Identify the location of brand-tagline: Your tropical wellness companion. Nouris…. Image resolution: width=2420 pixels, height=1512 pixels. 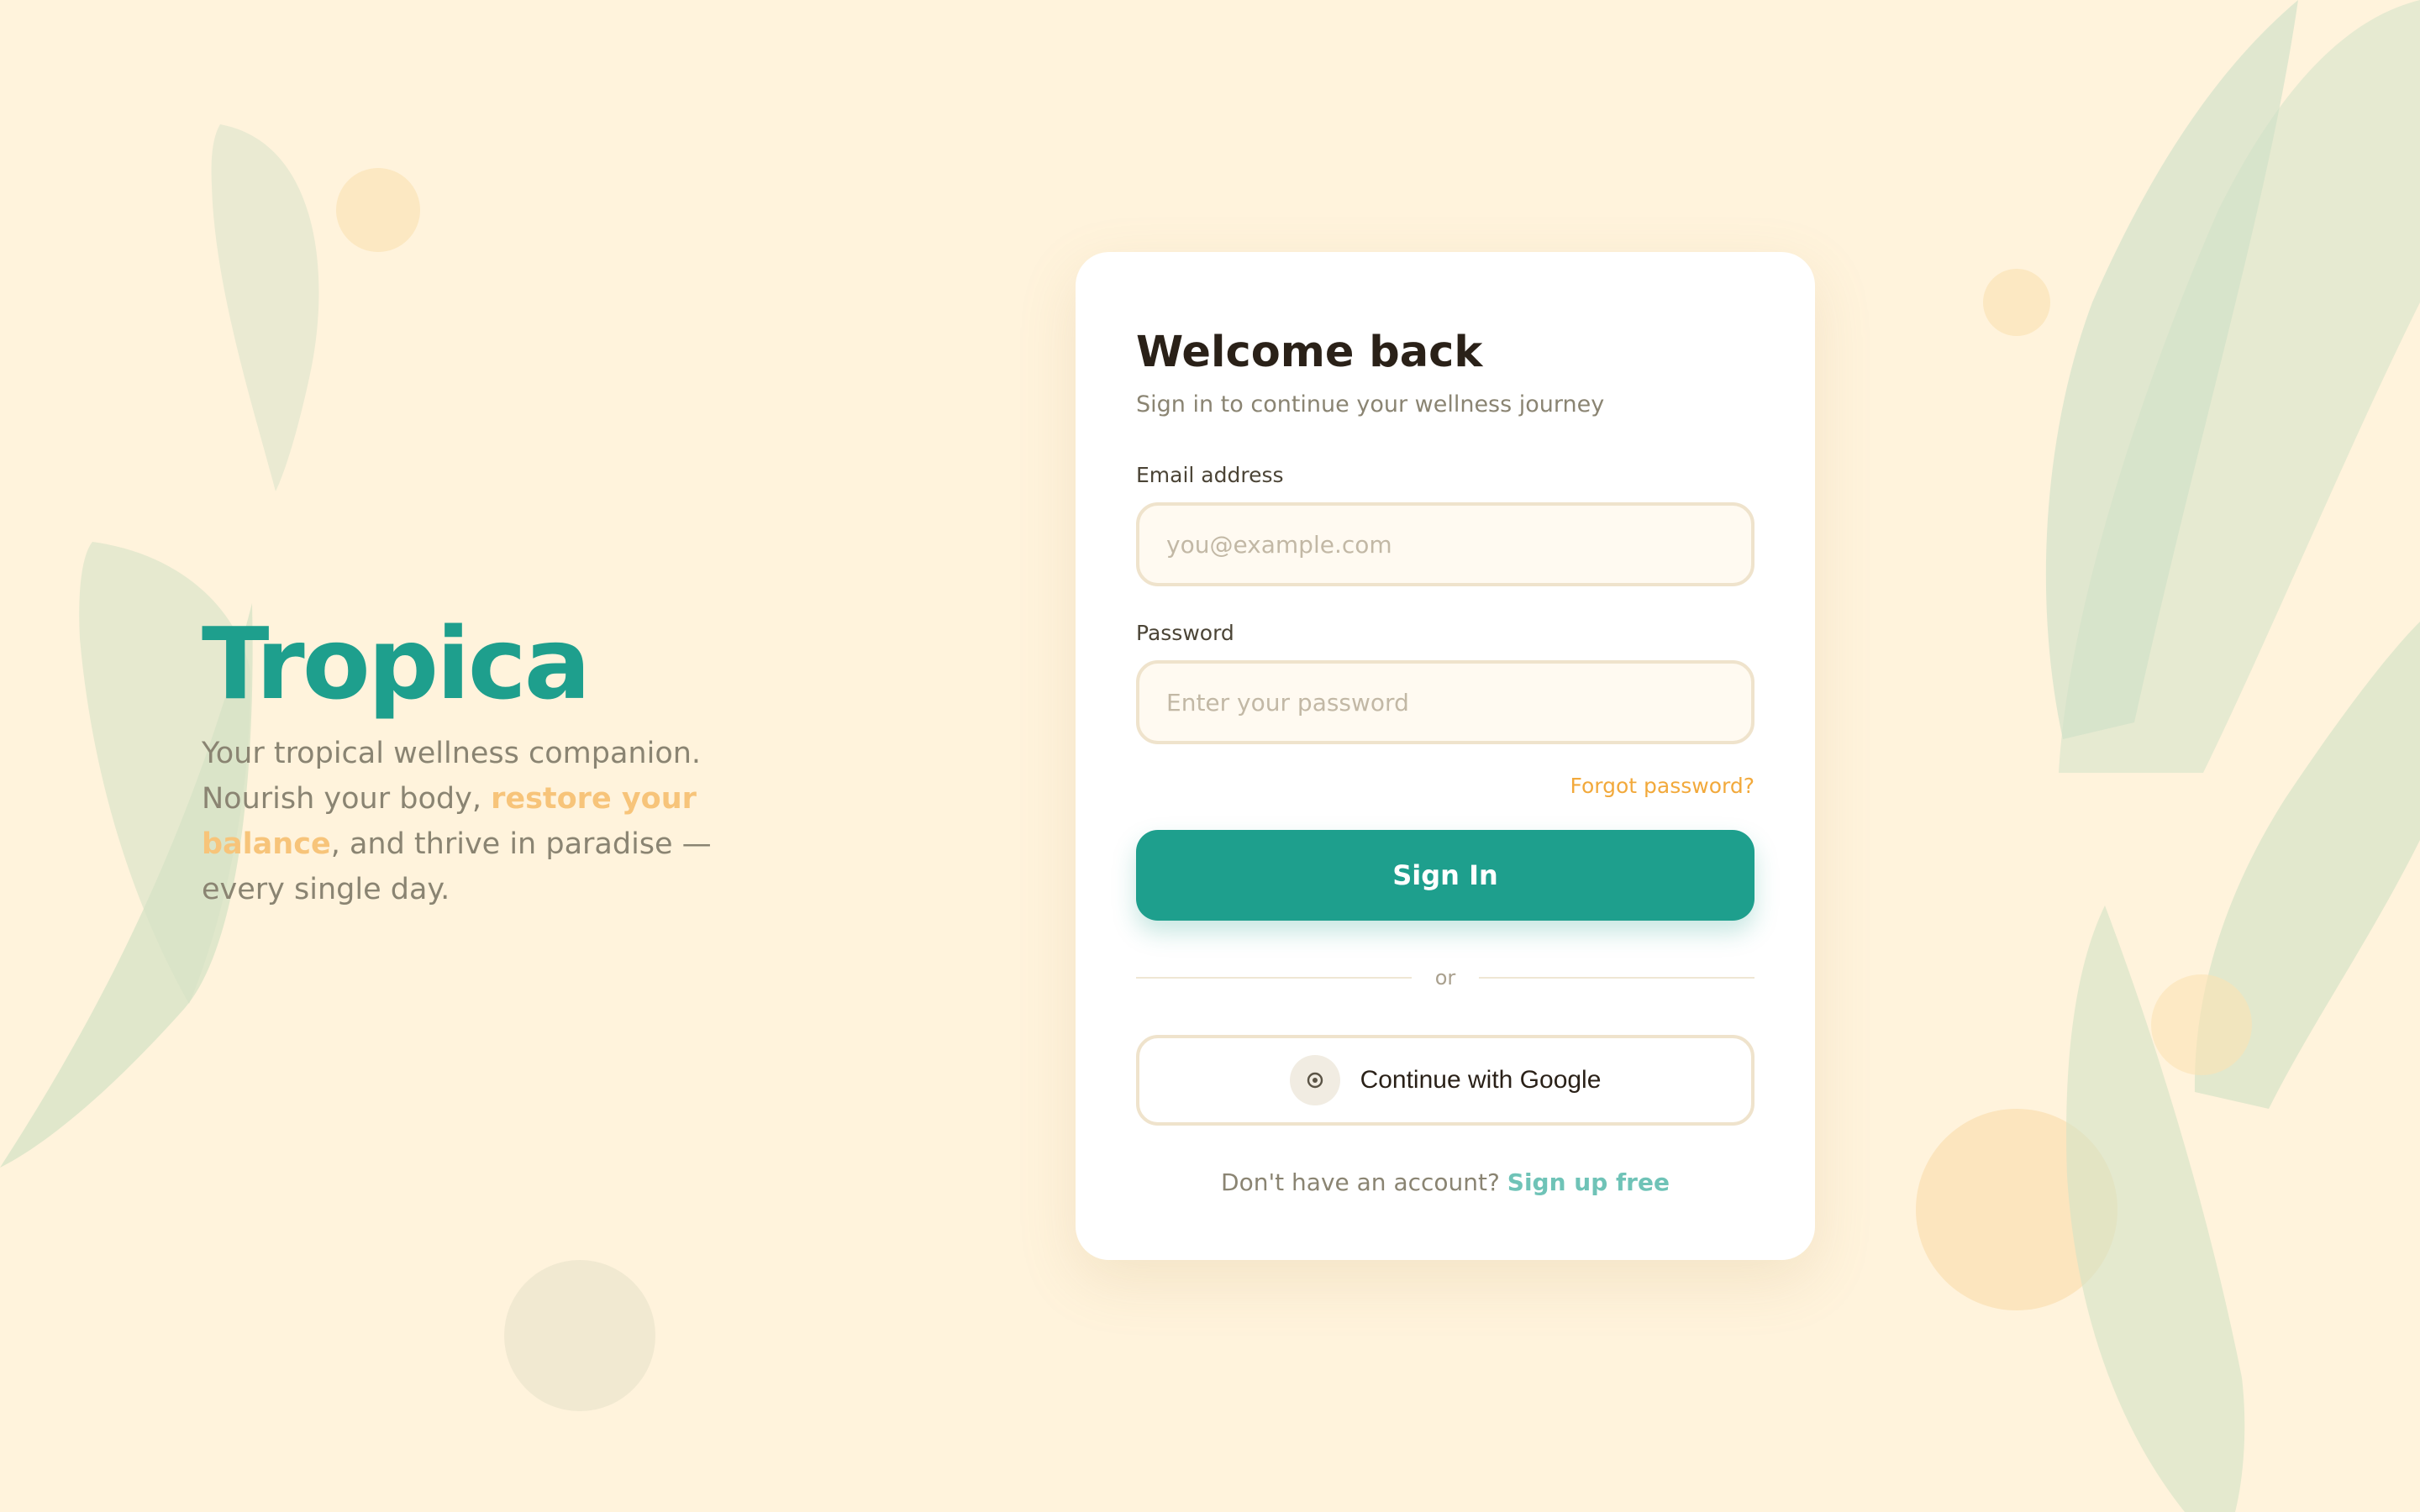
(463, 821).